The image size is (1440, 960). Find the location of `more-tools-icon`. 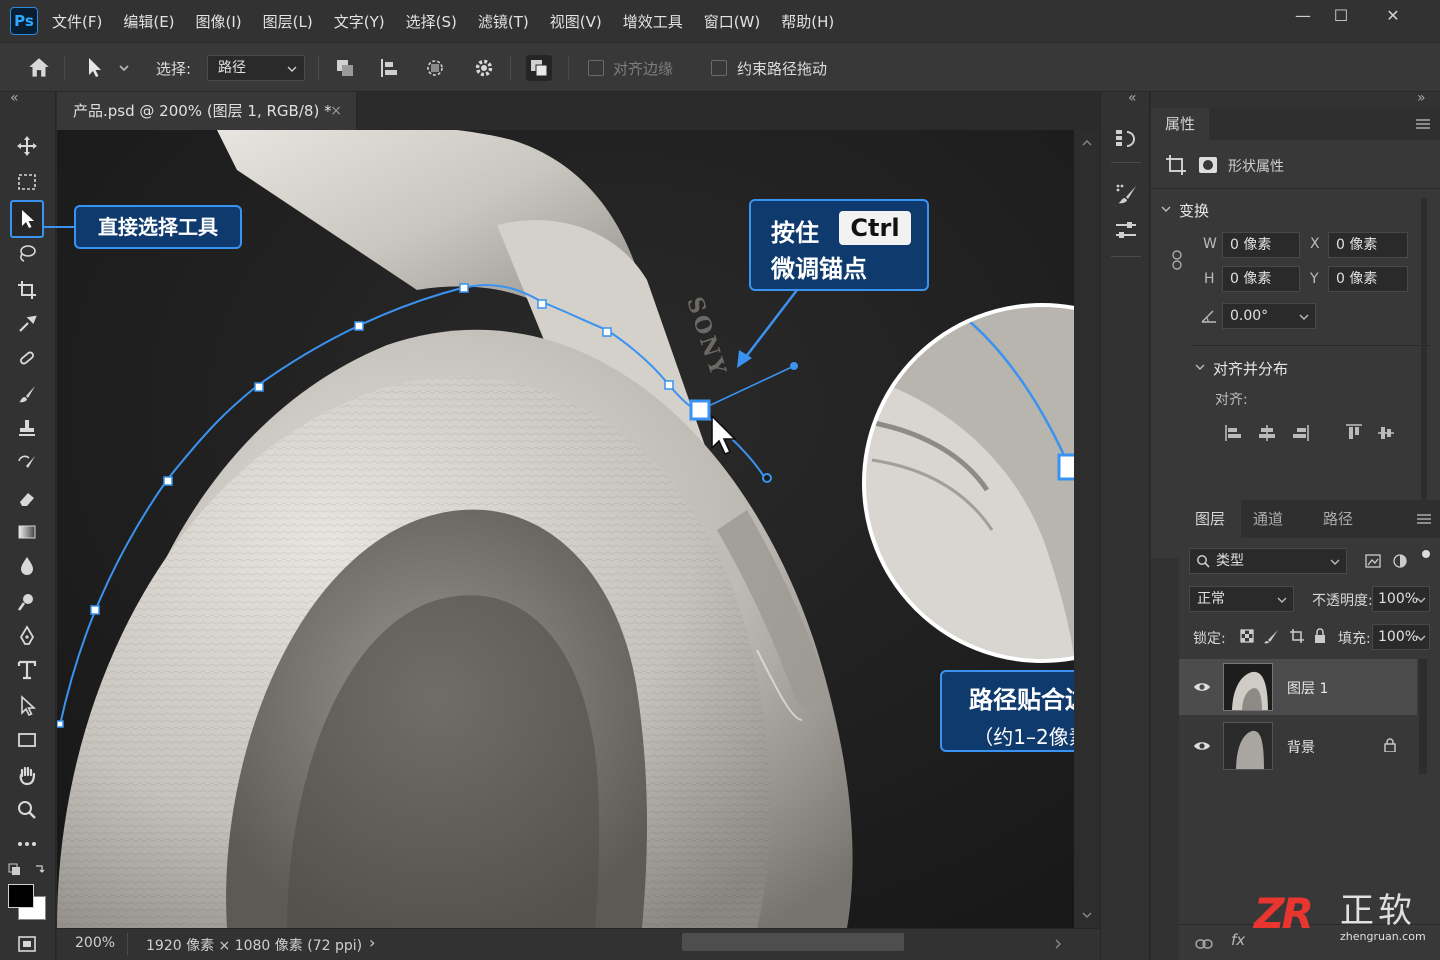

more-tools-icon is located at coordinates (27, 844).